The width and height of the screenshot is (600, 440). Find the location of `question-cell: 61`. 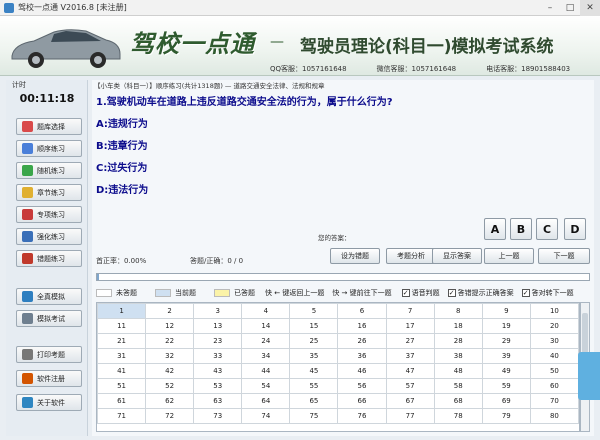

question-cell: 61 is located at coordinates (122, 401).